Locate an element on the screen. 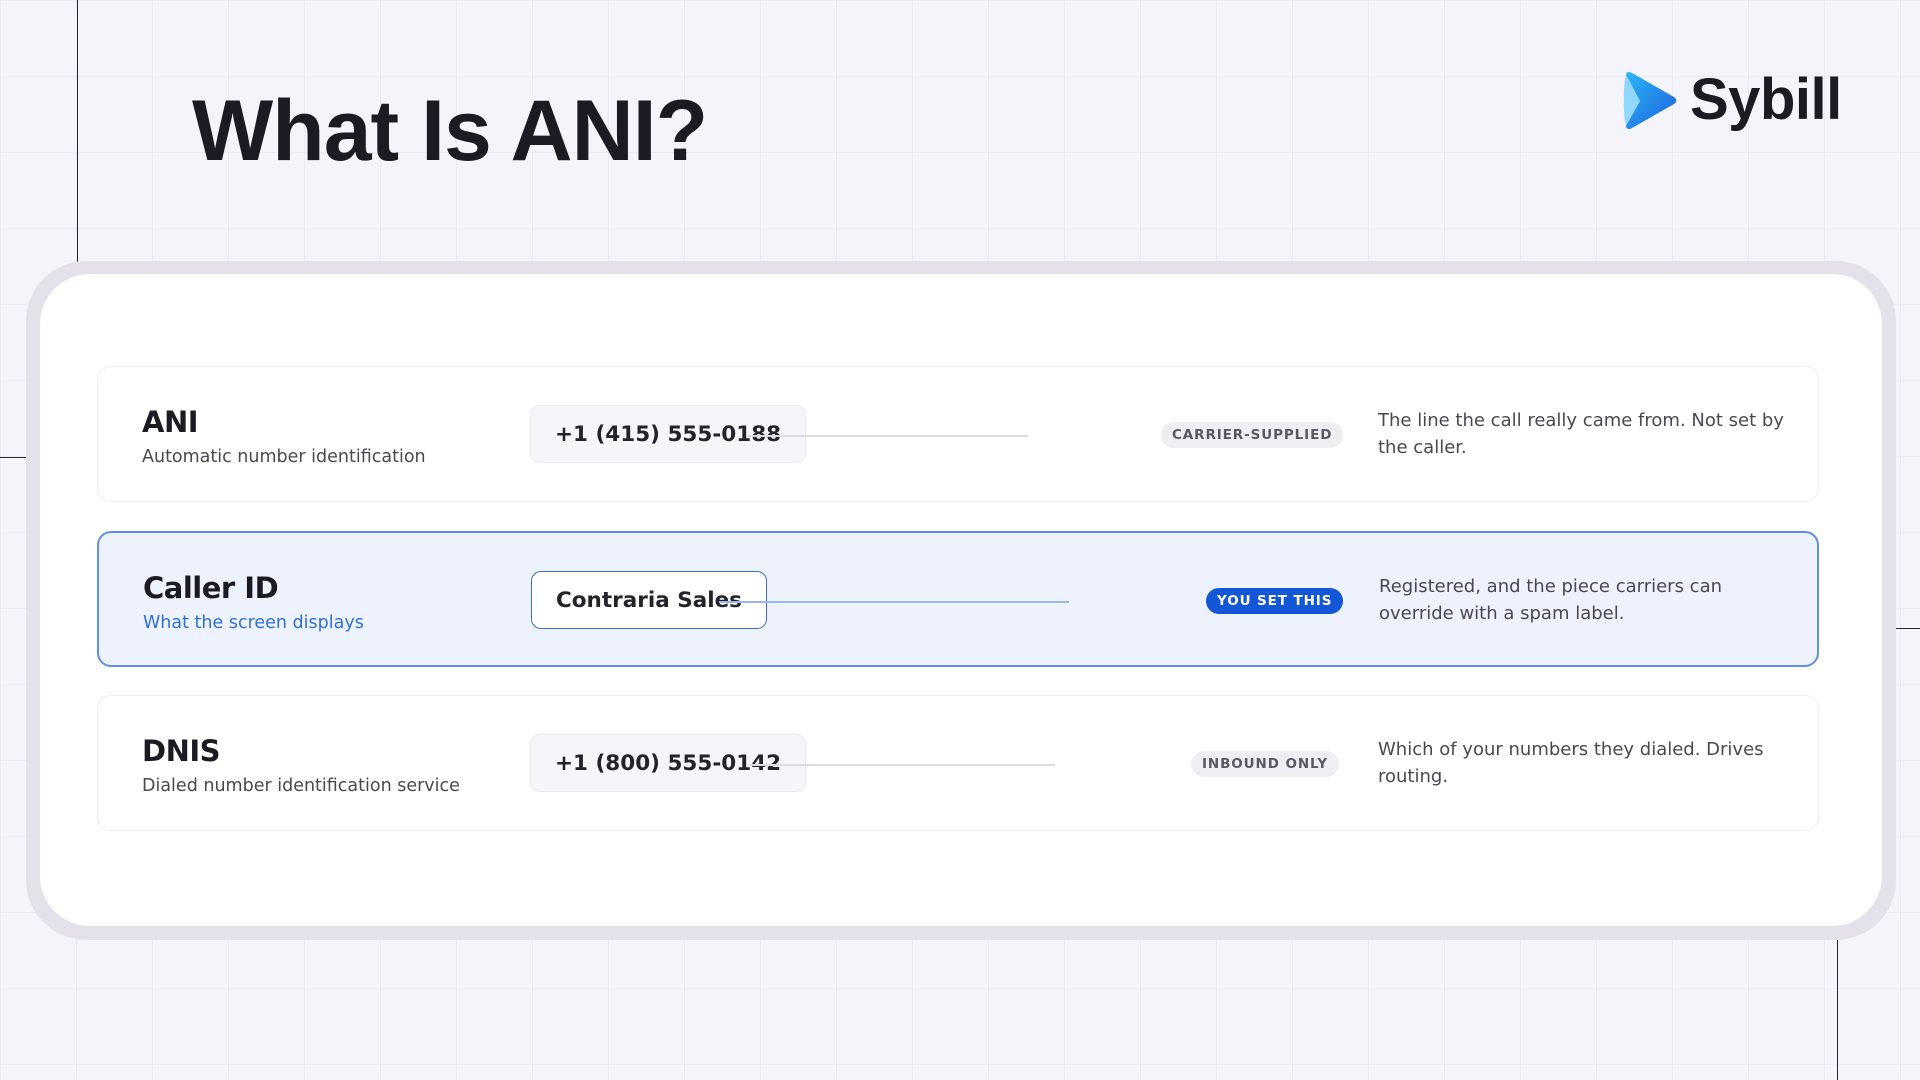  sybill-play-logo-icon is located at coordinates (1650, 100).